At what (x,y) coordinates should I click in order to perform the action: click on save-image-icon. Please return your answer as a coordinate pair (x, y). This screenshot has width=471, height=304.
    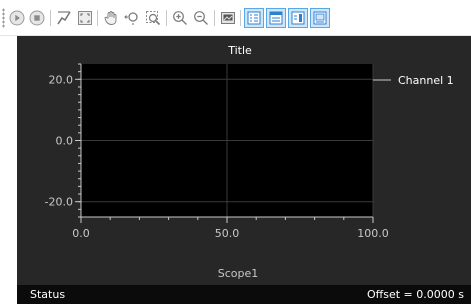
    Looking at the image, I should click on (228, 18).